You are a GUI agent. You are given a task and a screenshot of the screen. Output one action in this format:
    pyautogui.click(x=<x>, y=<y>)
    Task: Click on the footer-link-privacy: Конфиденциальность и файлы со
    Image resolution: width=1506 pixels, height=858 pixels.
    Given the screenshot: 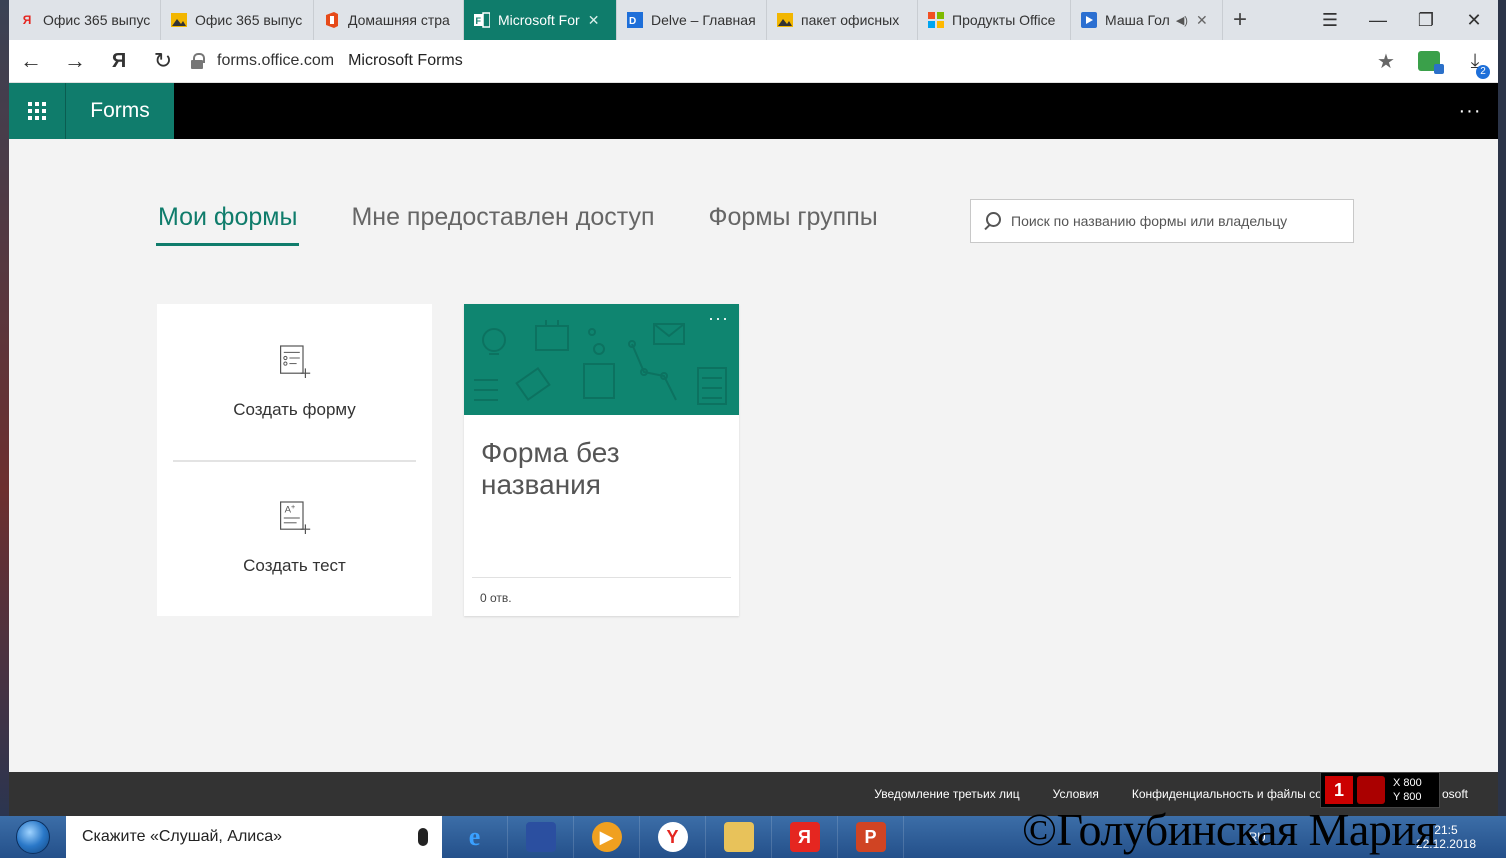 What is the action you would take?
    pyautogui.click(x=1227, y=794)
    